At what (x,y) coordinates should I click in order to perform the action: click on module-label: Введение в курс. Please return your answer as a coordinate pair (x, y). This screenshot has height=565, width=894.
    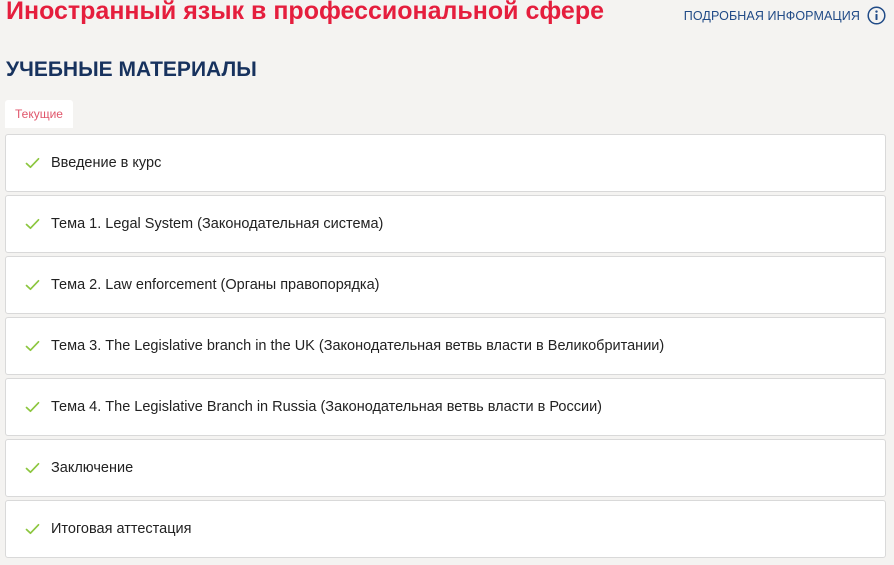
    Looking at the image, I should click on (106, 163).